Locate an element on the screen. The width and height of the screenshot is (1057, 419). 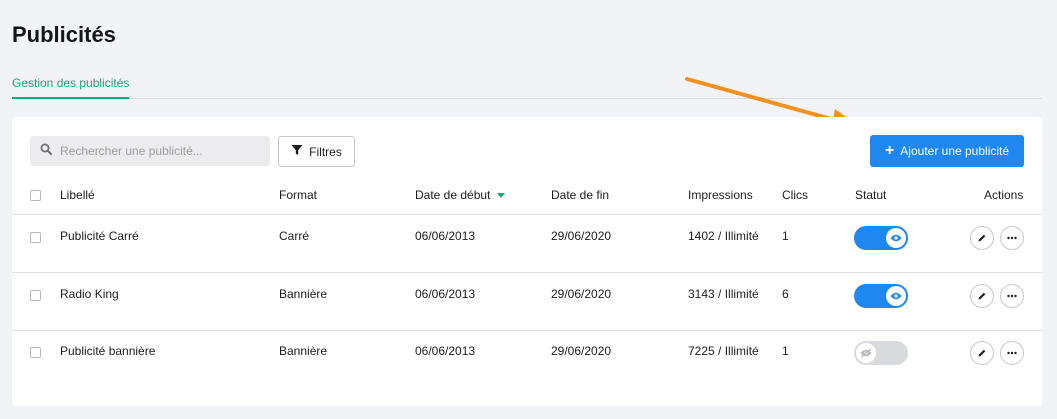
cell-impressions: 3143 / Illimité is located at coordinates (723, 294).